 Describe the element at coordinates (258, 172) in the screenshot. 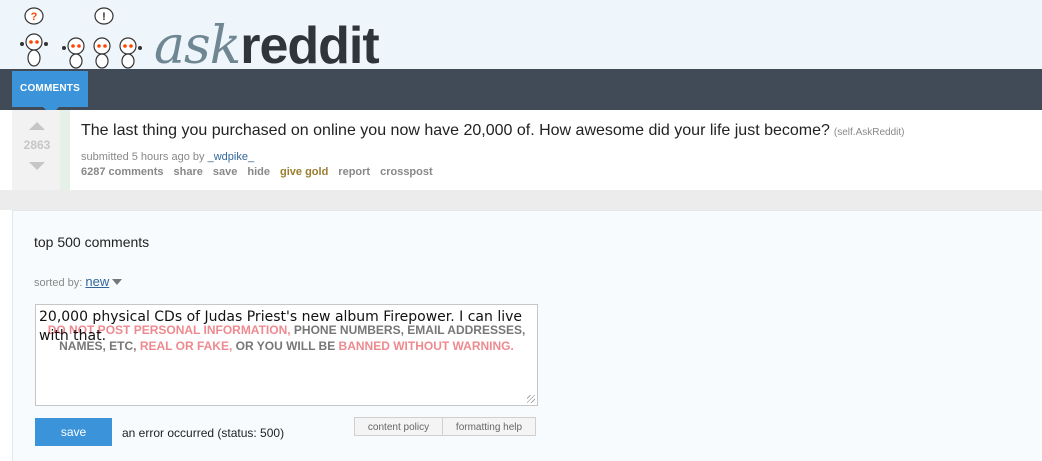

I see `hide-link: hide` at that location.